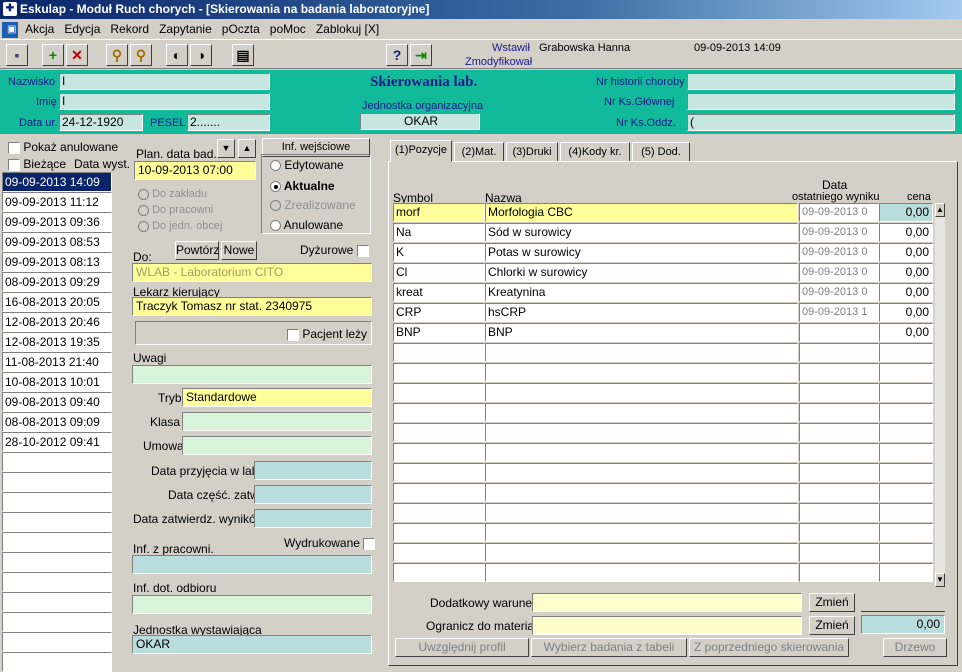 The height and width of the screenshot is (672, 962). Describe the element at coordinates (164, 81) in the screenshot. I see `nazwisko-field: I` at that location.